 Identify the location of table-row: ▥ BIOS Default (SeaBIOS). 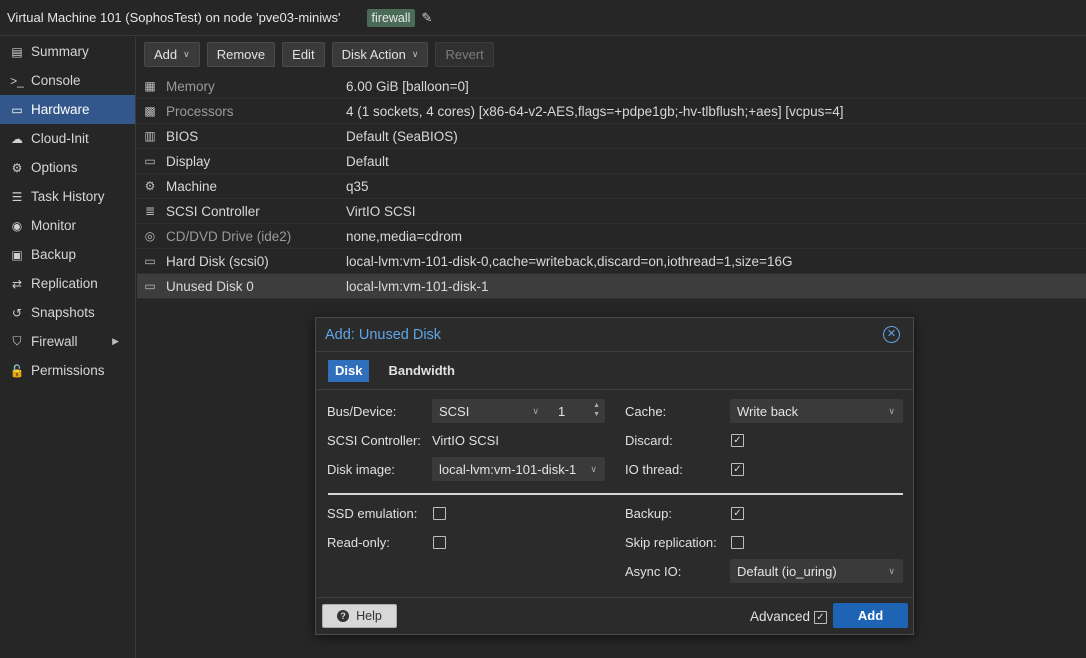
(611, 136).